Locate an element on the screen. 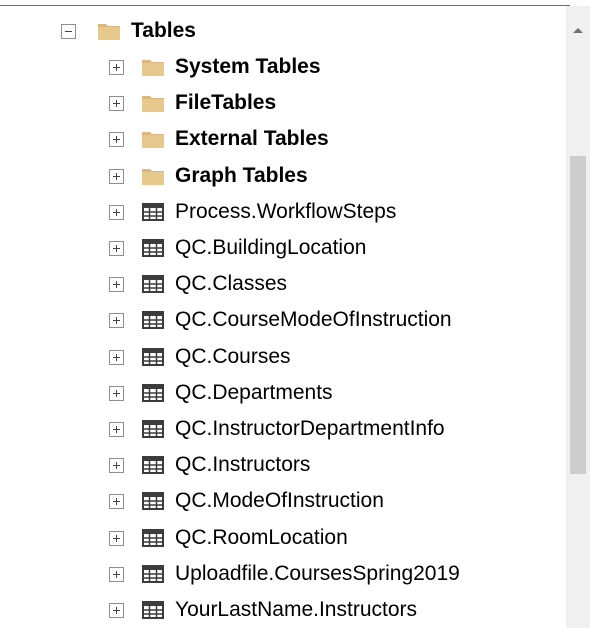 The image size is (590, 628). tree-node: QC.CourseModeOfInstruction is located at coordinates (280, 320).